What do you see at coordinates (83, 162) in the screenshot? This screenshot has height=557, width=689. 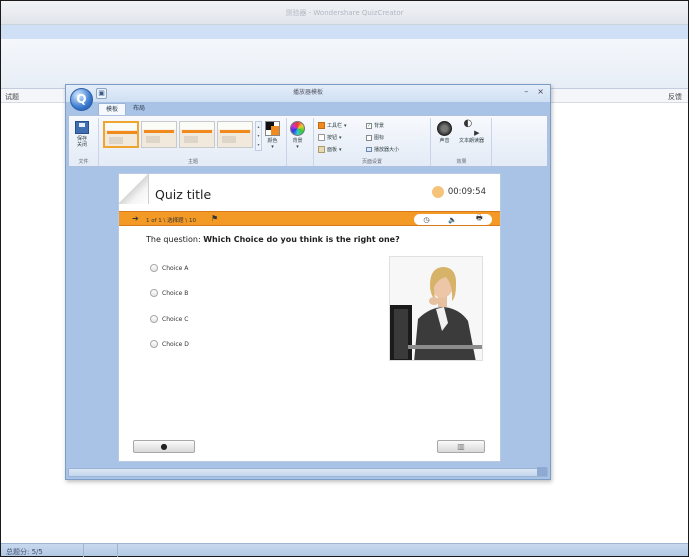 I see `group-caption-file: 文件` at bounding box center [83, 162].